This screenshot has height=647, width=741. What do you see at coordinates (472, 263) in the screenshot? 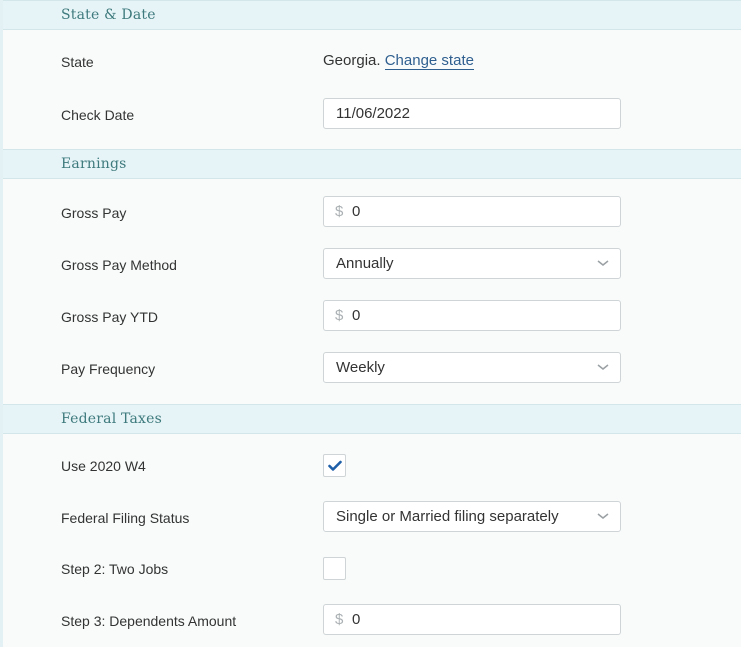
I see `gross-pay-method-select: Annually` at bounding box center [472, 263].